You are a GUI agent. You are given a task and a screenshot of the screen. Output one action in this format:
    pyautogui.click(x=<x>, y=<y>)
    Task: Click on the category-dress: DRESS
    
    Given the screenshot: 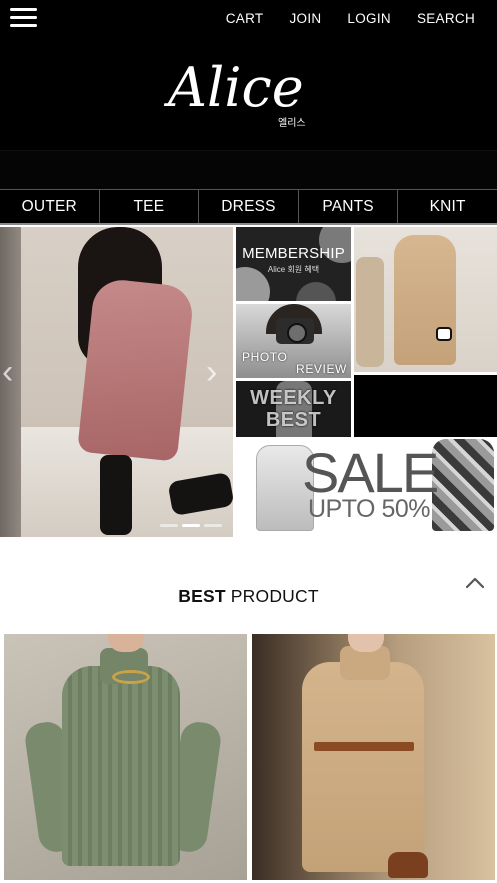 What is the action you would take?
    pyautogui.click(x=249, y=206)
    